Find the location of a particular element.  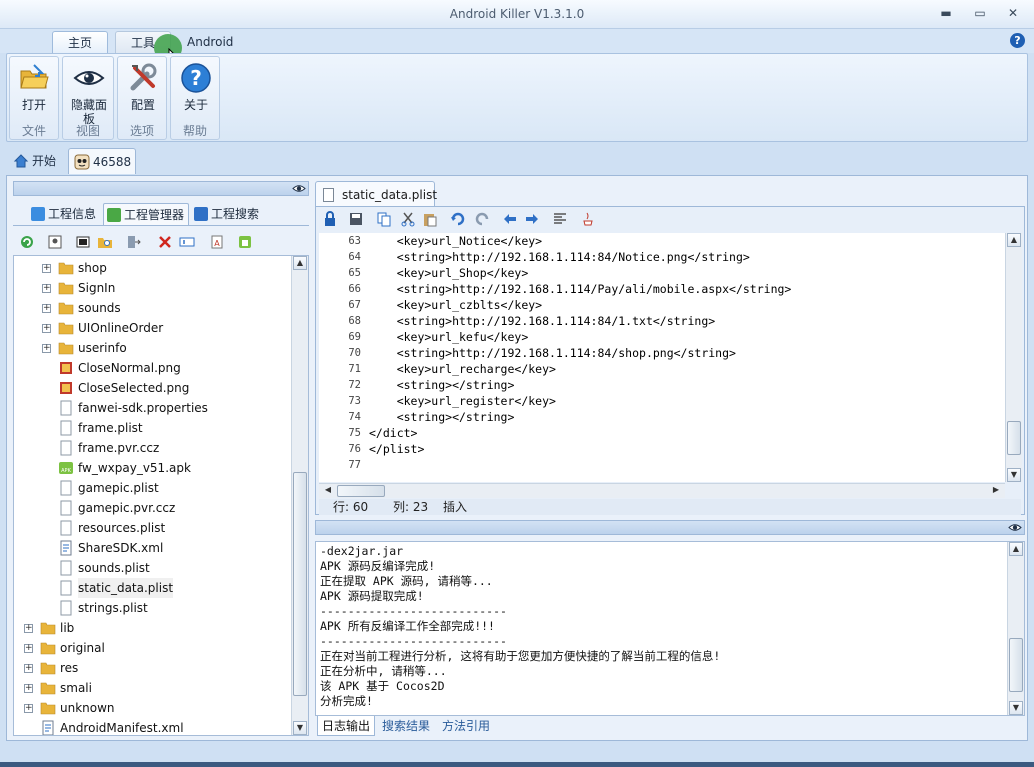

tree-item: + unknown is located at coordinates (153, 708).